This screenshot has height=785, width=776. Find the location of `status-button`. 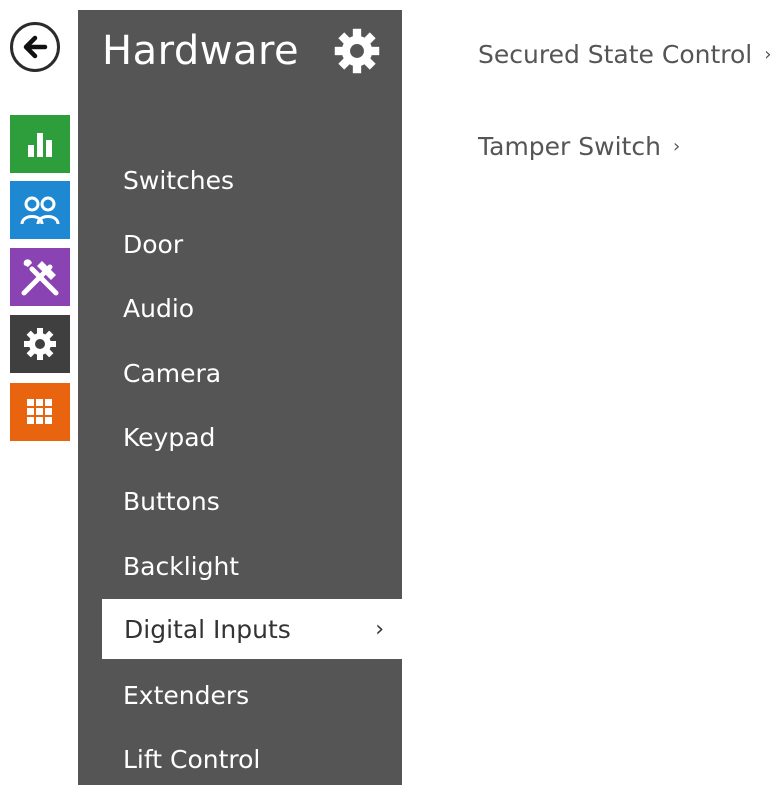

status-button is located at coordinates (40, 144).